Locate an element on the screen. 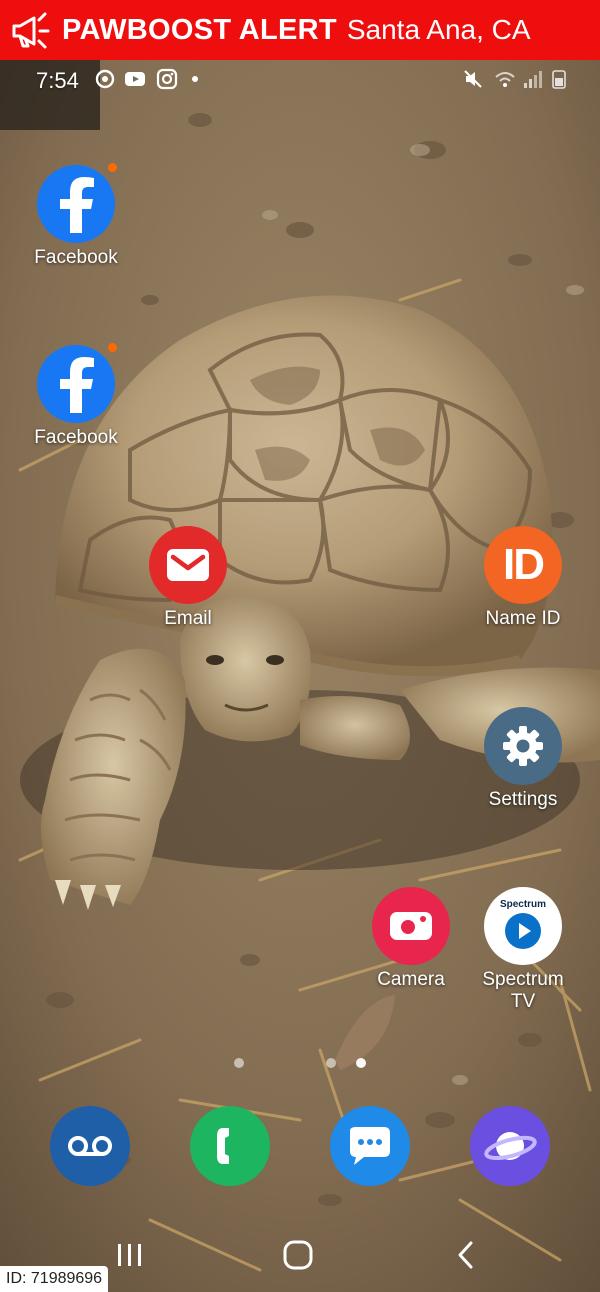 This screenshot has width=600, height=1292. app-name-id: ID Name ID is located at coordinates (523, 578).